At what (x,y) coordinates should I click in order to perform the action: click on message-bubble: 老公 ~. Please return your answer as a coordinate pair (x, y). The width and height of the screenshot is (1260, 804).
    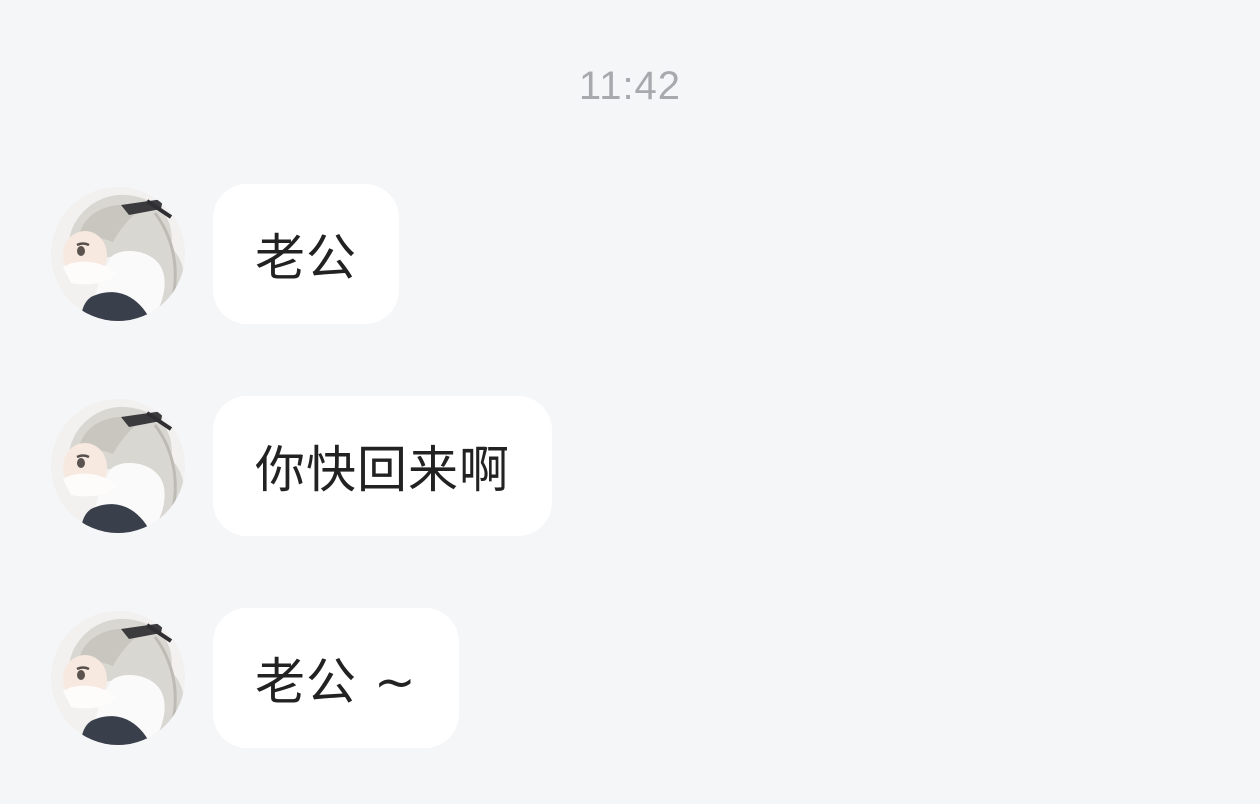
    Looking at the image, I should click on (336, 678).